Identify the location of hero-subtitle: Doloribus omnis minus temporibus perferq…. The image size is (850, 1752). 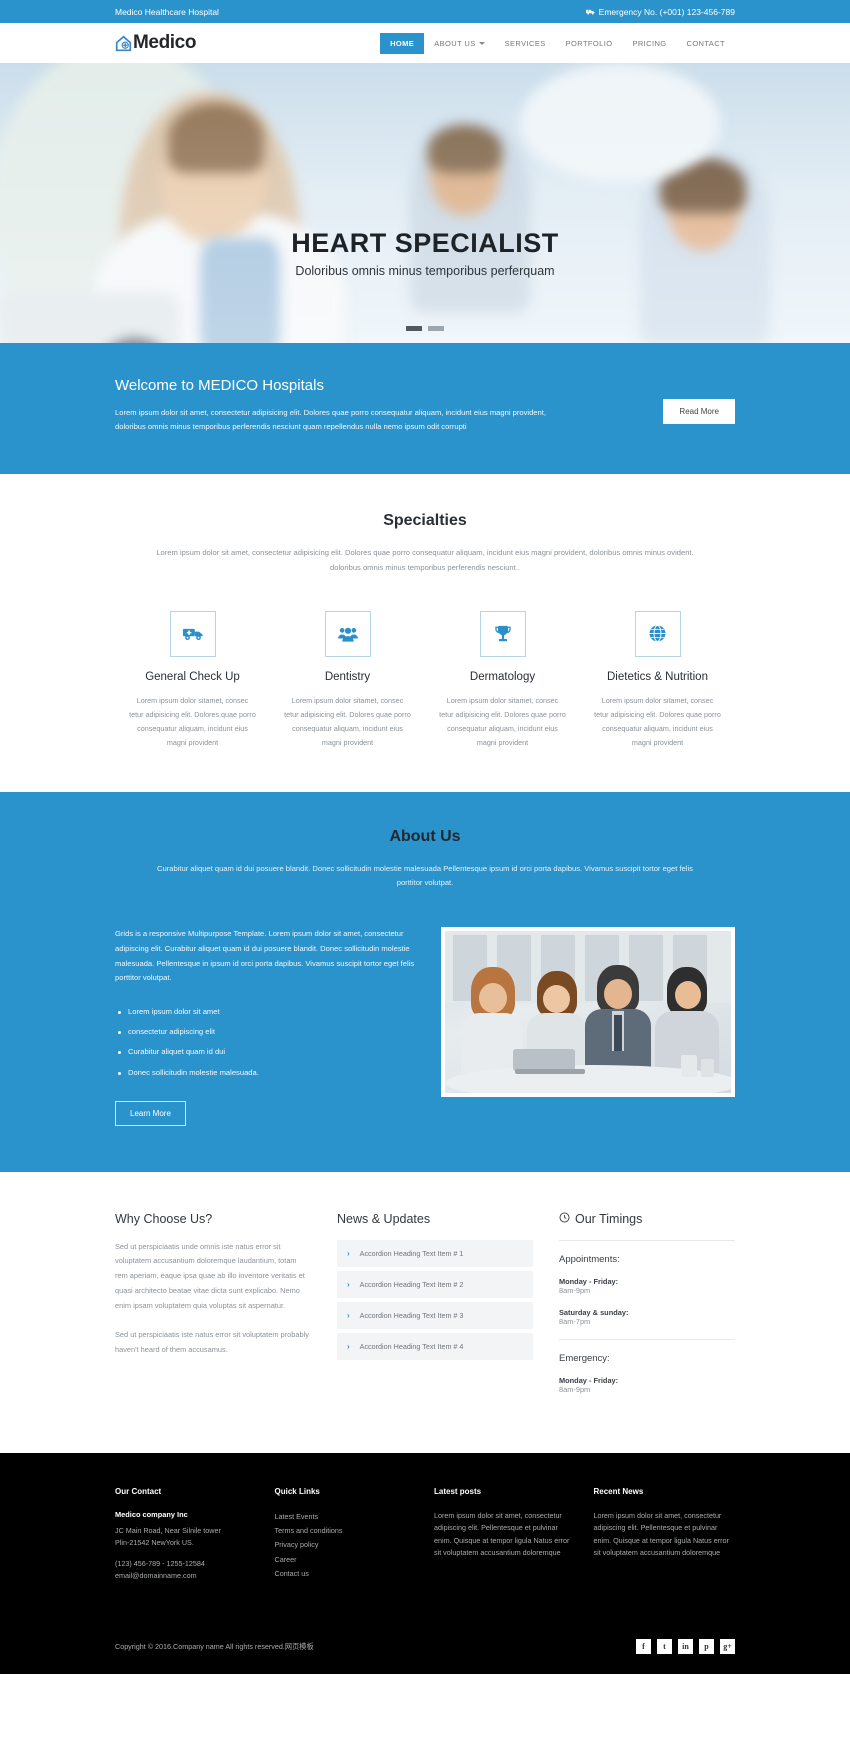
(425, 271).